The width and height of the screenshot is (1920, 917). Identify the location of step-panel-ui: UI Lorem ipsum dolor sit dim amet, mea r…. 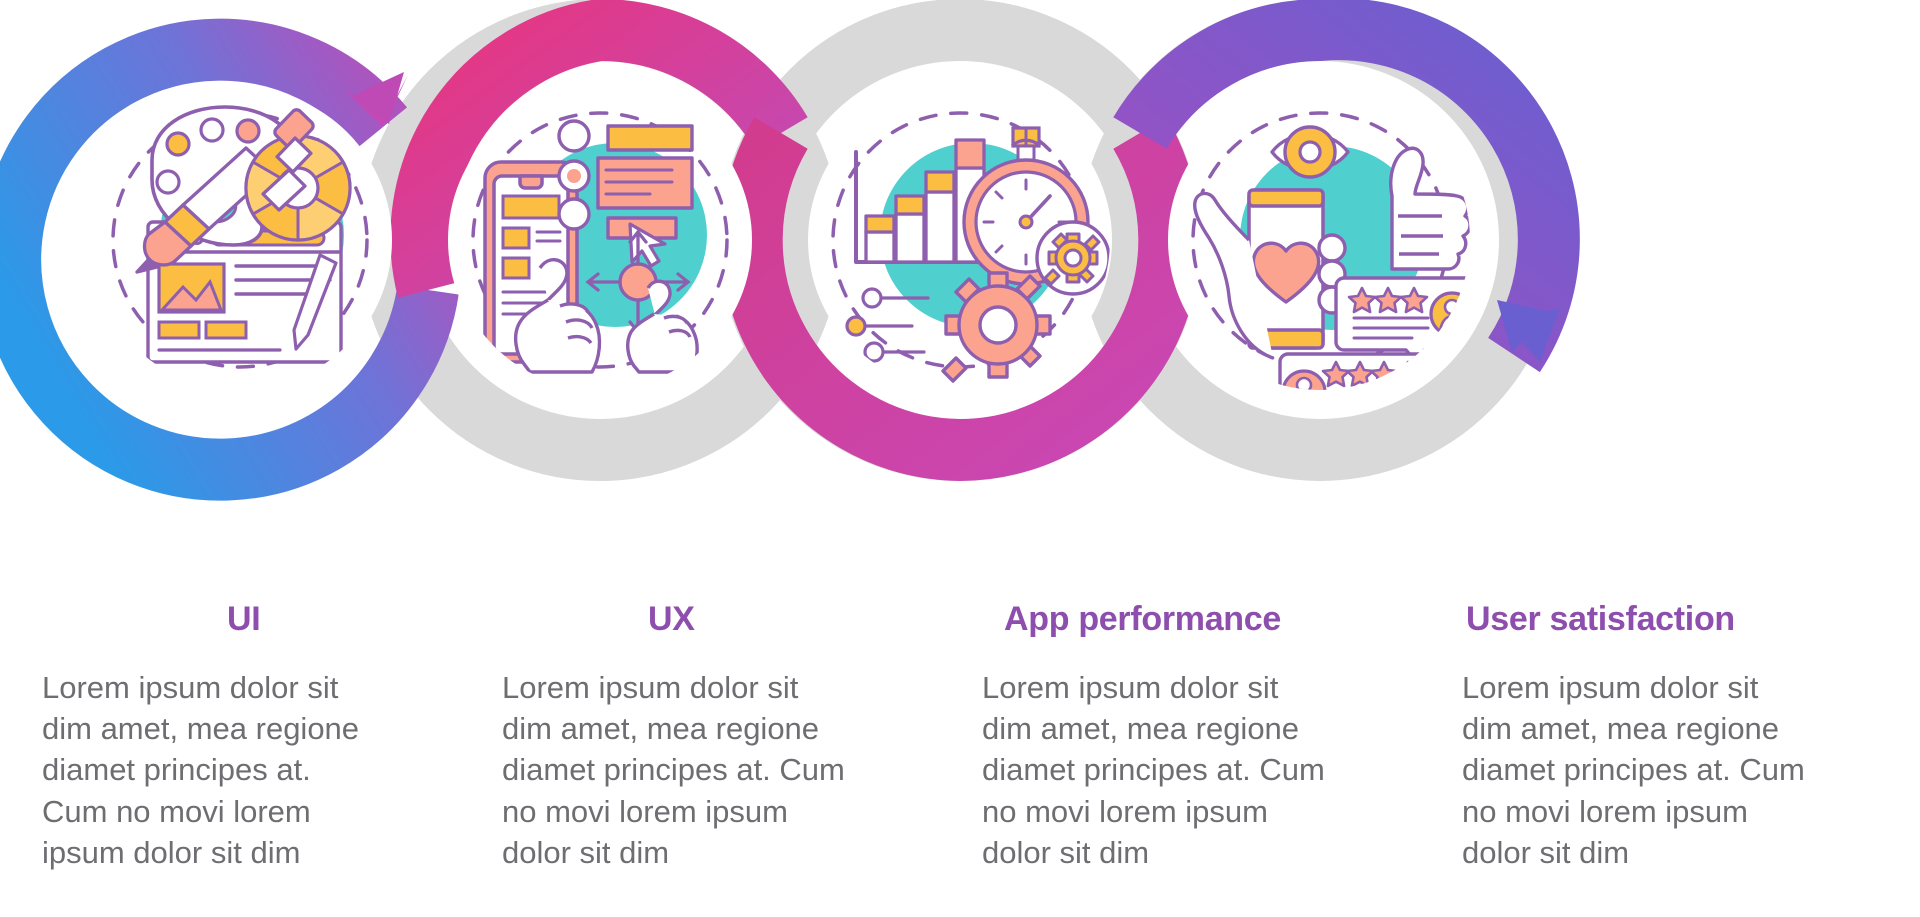
(240, 758).